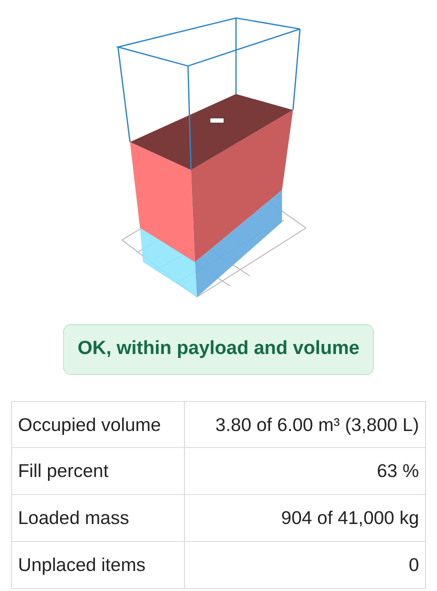  What do you see at coordinates (98, 471) in the screenshot?
I see `stat-label: Fill percent` at bounding box center [98, 471].